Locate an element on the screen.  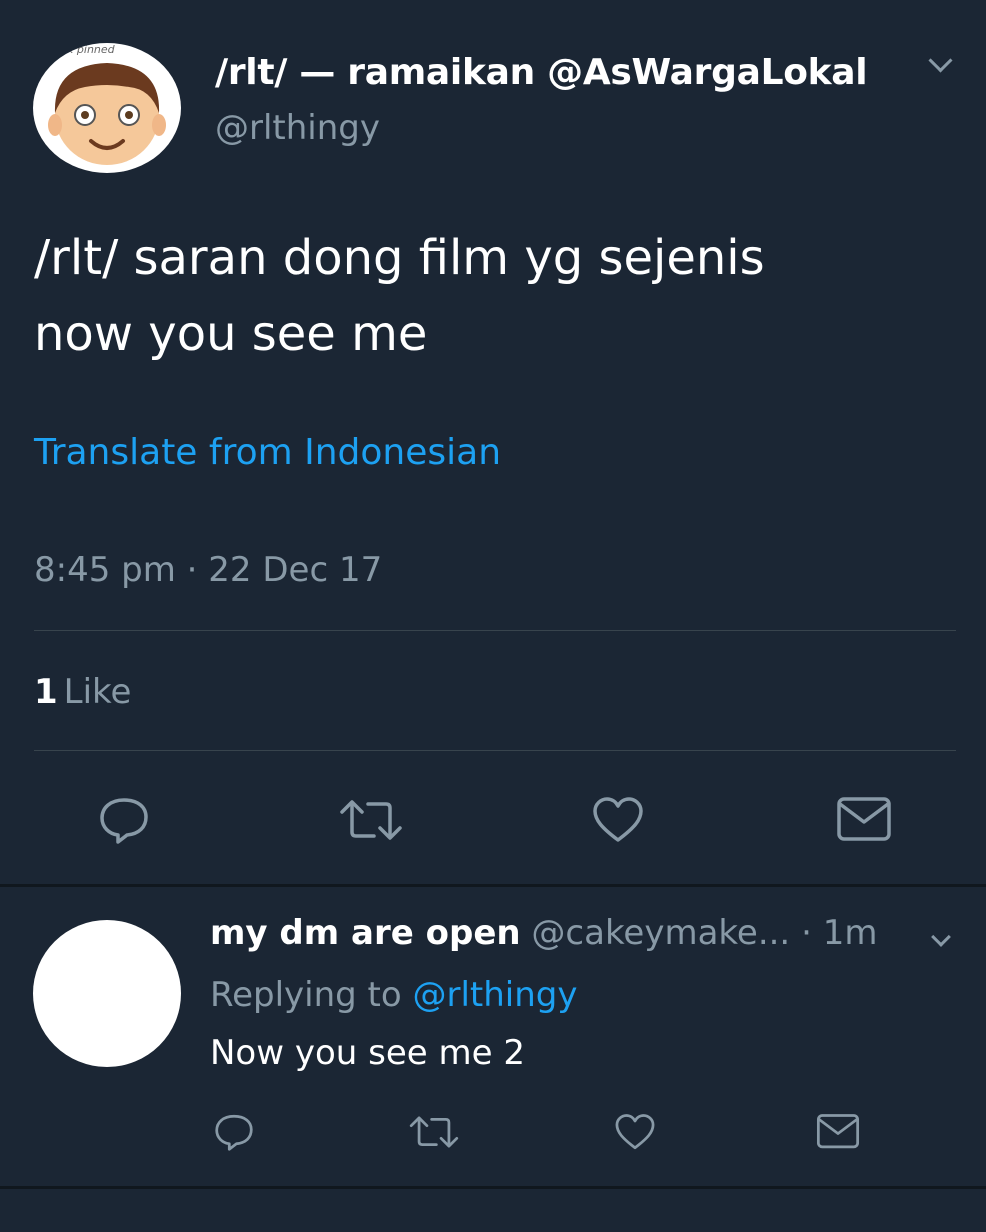
reply-header: my dm are open @cakeymake... · 1m is located at coordinates (543, 933).